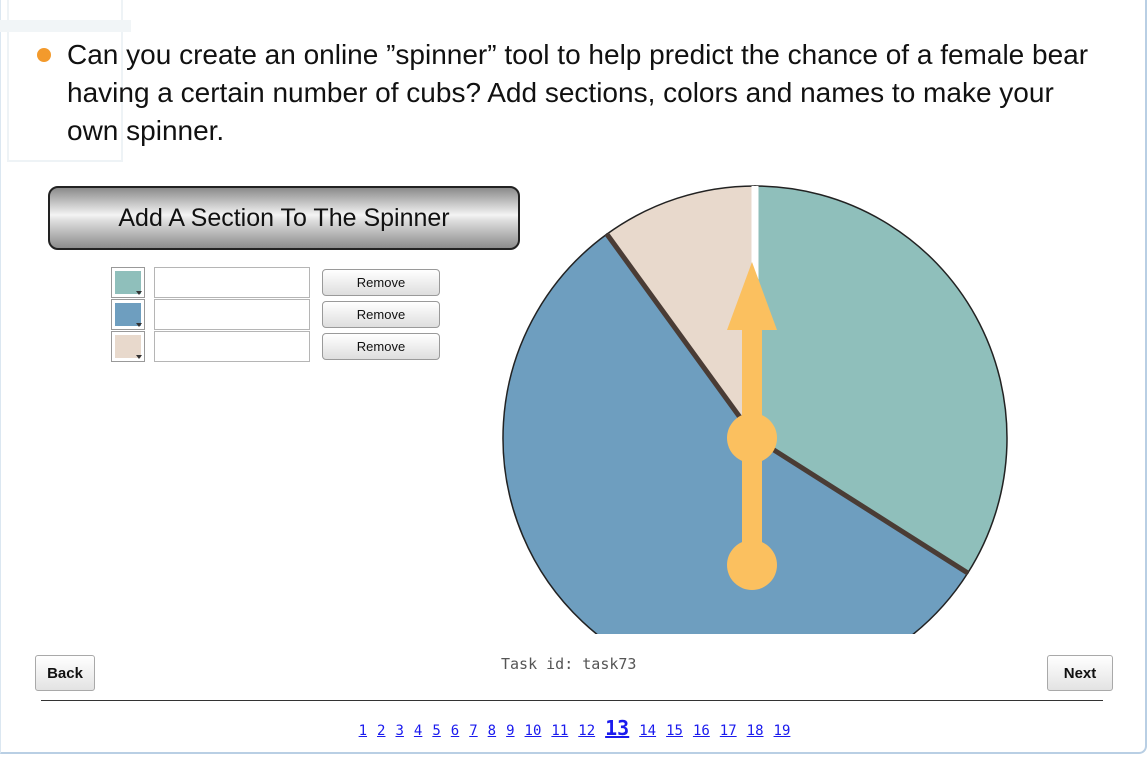 This screenshot has height=774, width=1147. What do you see at coordinates (617, 728) in the screenshot?
I see `page-link-13: 13` at bounding box center [617, 728].